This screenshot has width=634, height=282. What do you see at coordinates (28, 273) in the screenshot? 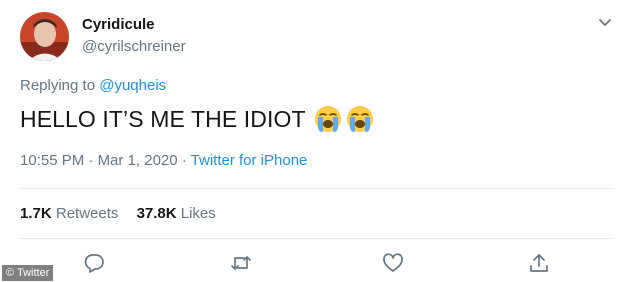
I see `copyright-watermark: © Twitter` at bounding box center [28, 273].